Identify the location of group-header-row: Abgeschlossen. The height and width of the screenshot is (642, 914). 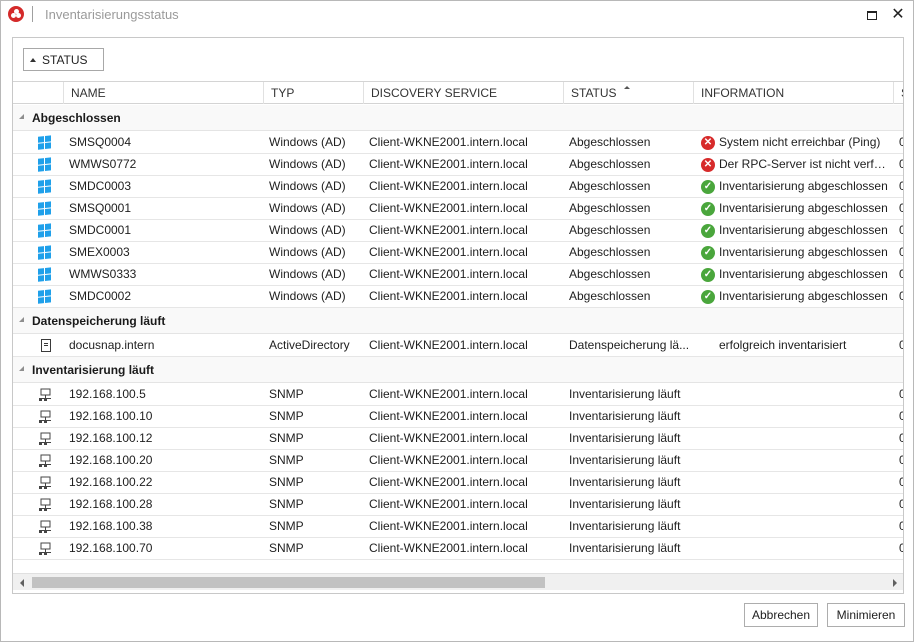
(458, 118).